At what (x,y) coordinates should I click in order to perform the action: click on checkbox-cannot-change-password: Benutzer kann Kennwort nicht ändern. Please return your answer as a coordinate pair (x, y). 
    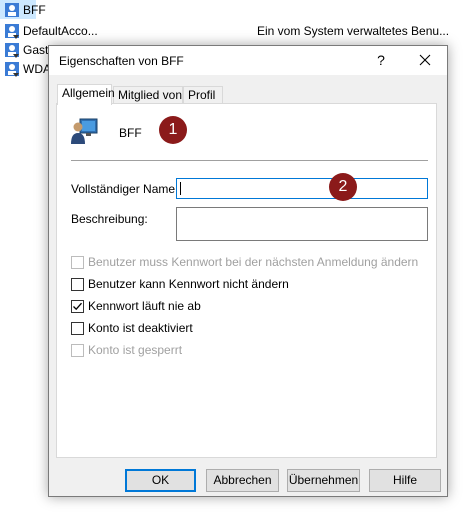
    Looking at the image, I should click on (180, 284).